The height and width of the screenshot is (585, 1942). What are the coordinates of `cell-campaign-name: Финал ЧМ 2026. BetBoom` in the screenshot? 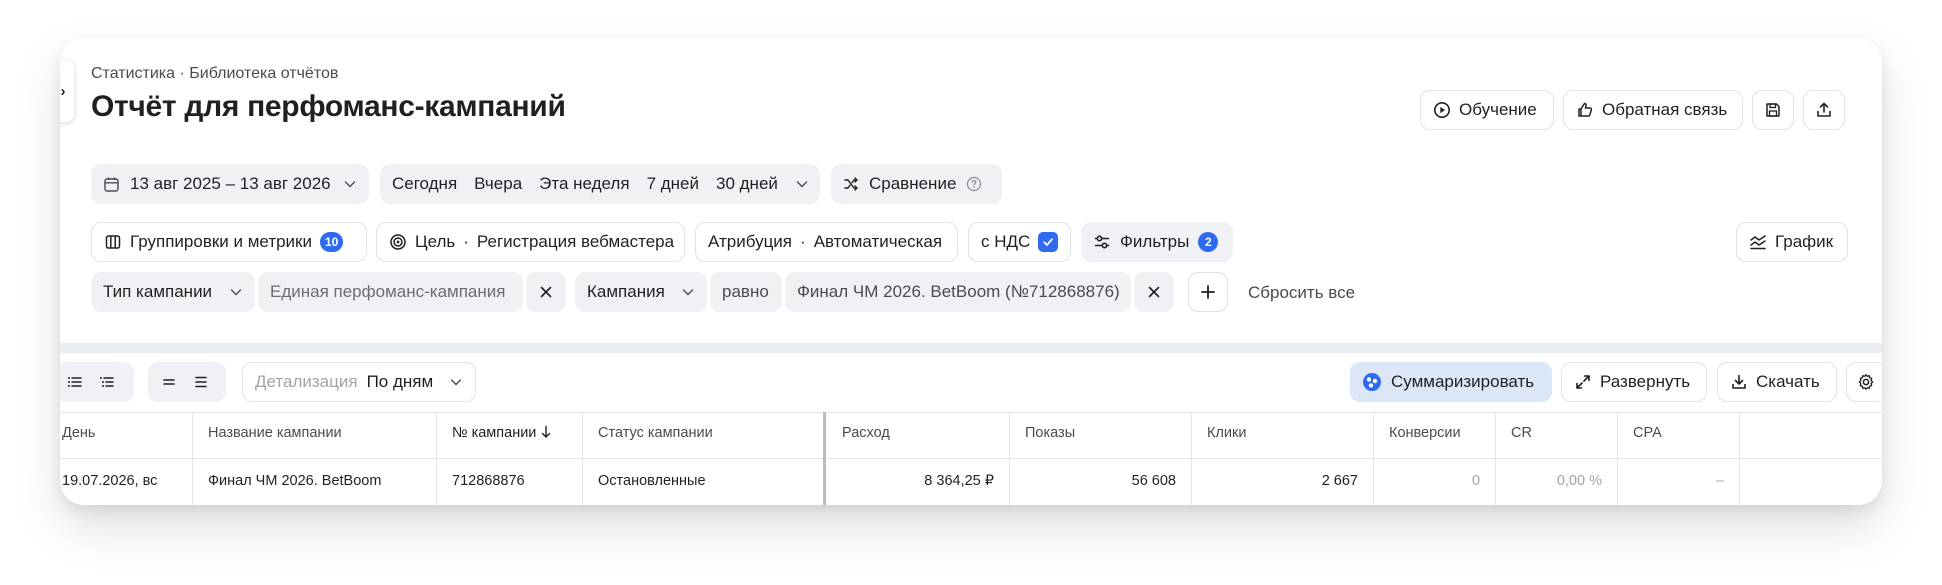 It's located at (294, 481).